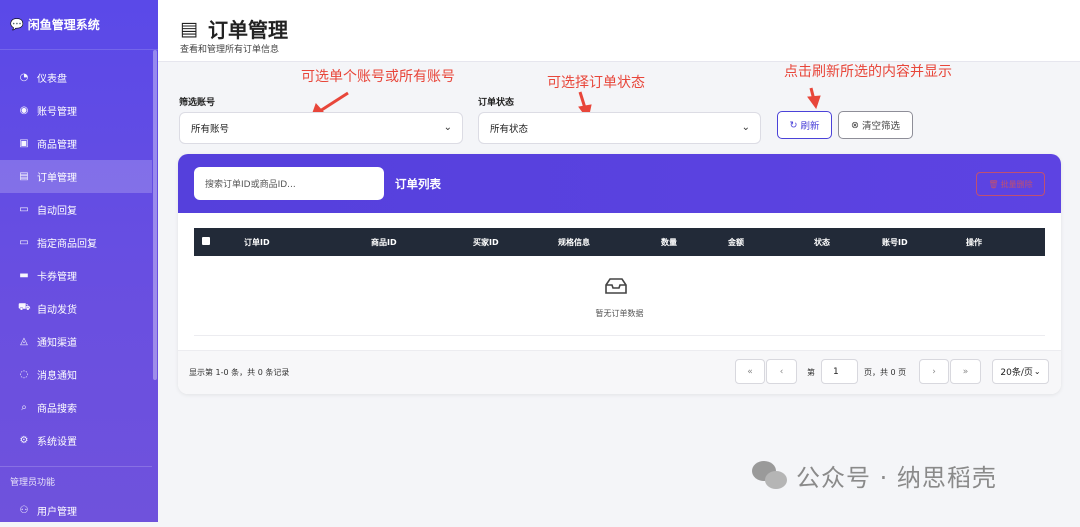 This screenshot has width=1080, height=527. I want to click on select-all-checkbox, so click(206, 241).